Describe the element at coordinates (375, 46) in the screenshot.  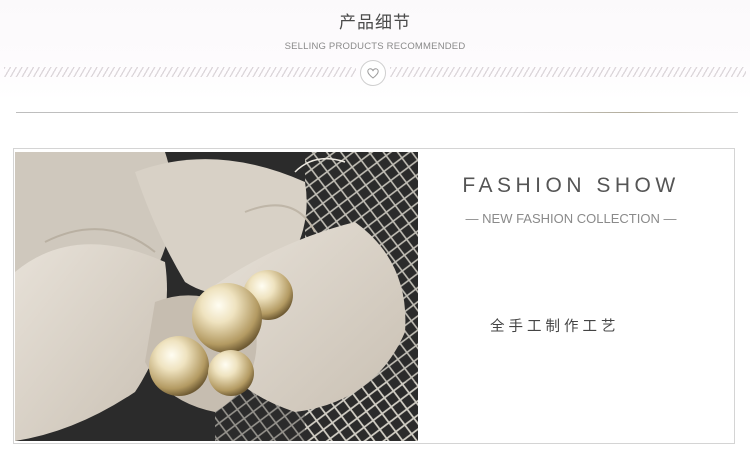
I see `section-subtitle: SELLING PRODUCTS RECOMMENDED` at that location.